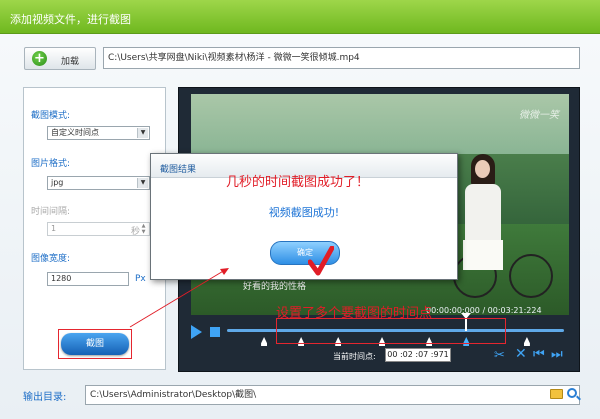 This screenshot has height=419, width=600. I want to click on interval-value: 1, so click(54, 228).